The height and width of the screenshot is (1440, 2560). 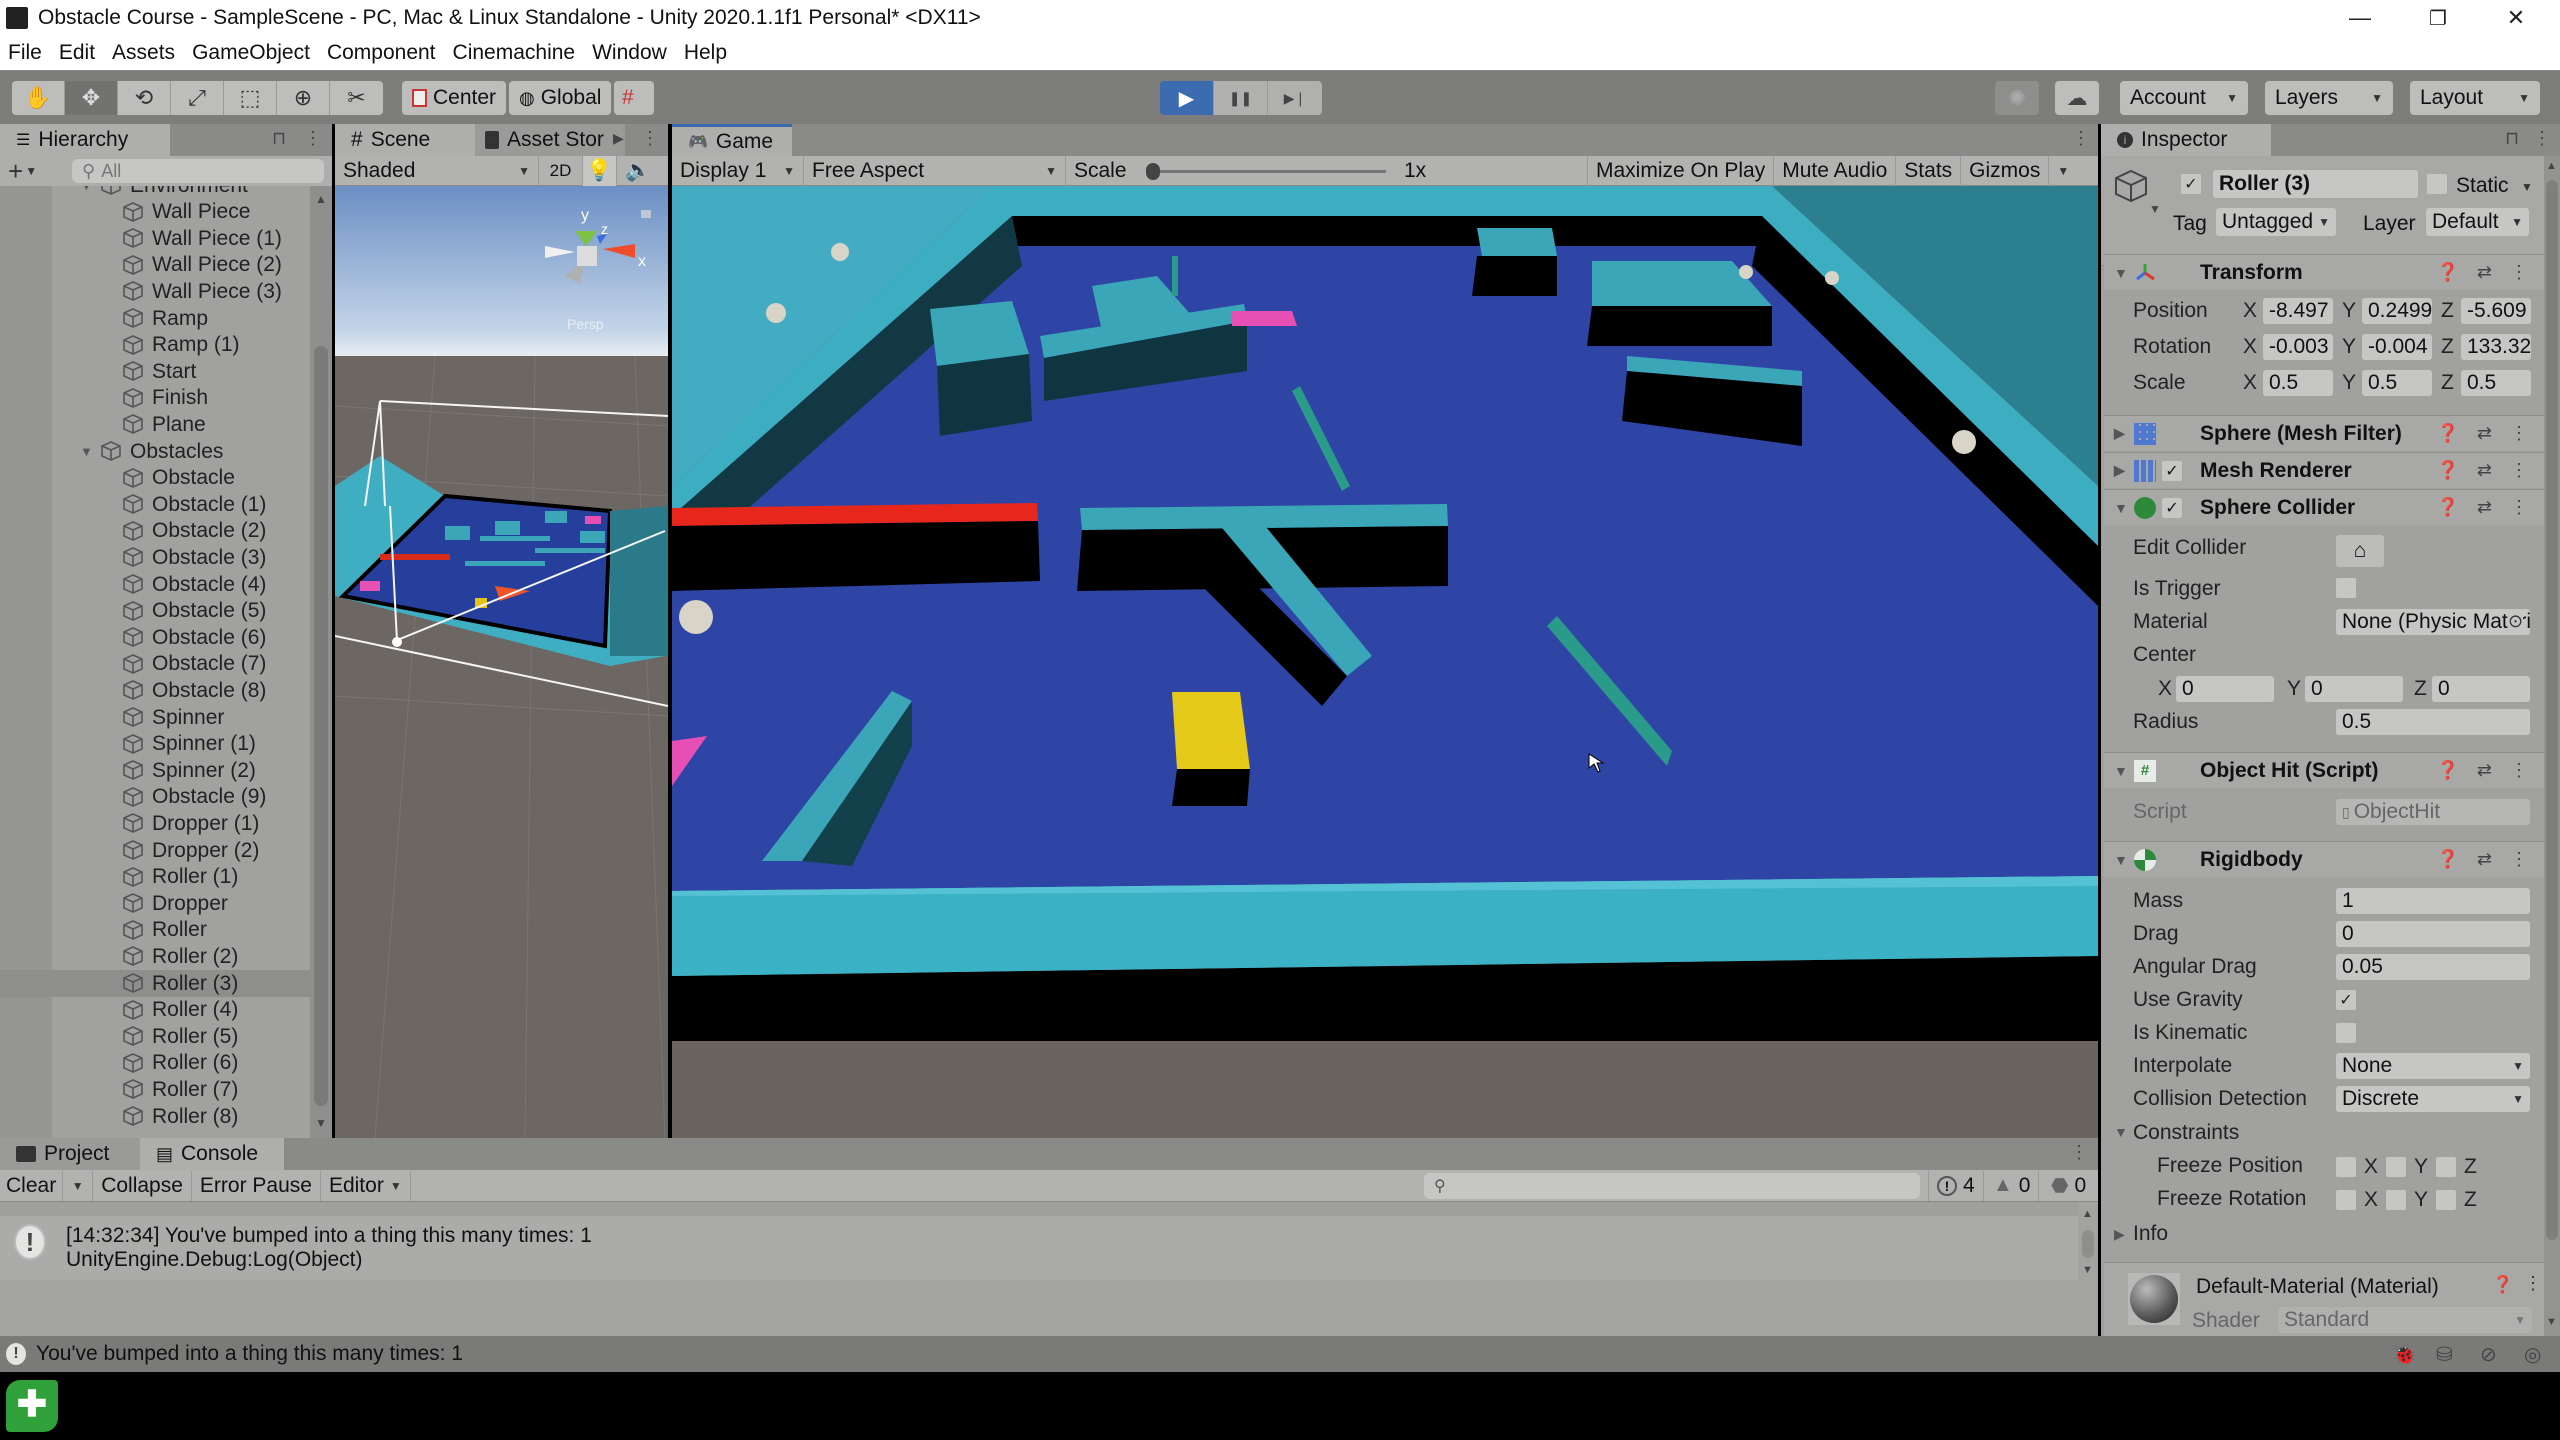 What do you see at coordinates (646, 214) in the screenshot?
I see `scene-lock-icon` at bounding box center [646, 214].